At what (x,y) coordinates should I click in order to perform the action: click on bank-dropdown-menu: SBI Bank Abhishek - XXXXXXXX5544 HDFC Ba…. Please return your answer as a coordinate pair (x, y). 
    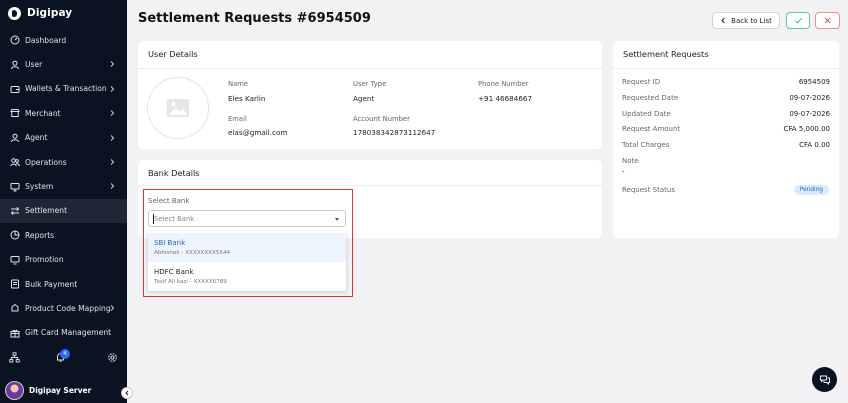
    Looking at the image, I should click on (247, 261).